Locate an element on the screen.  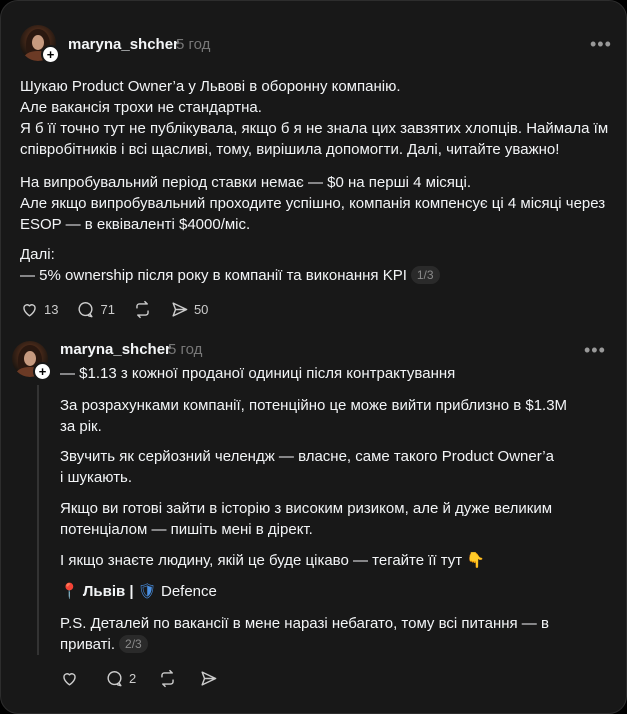
reply-button: 2 is located at coordinates (120, 678).